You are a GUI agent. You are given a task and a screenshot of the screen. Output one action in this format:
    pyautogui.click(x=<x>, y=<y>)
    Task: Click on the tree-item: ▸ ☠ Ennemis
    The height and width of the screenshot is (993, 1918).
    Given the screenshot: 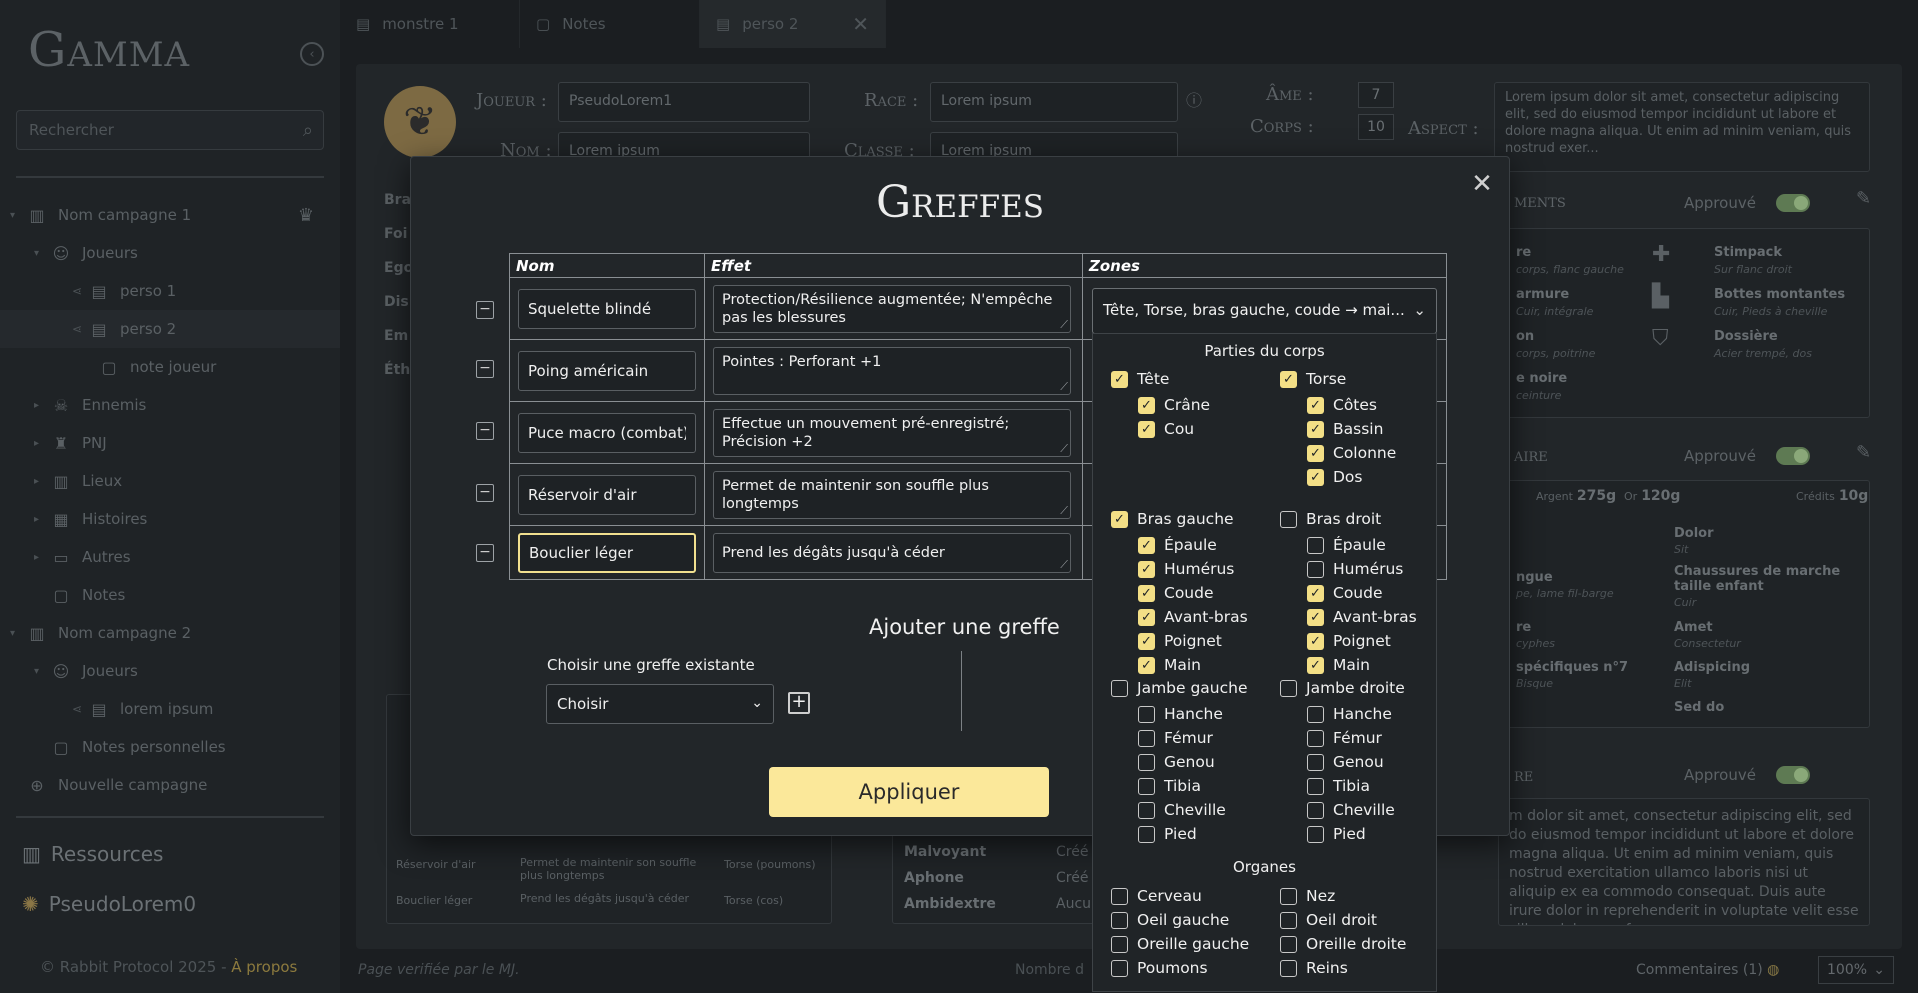 What is the action you would take?
    pyautogui.click(x=170, y=405)
    